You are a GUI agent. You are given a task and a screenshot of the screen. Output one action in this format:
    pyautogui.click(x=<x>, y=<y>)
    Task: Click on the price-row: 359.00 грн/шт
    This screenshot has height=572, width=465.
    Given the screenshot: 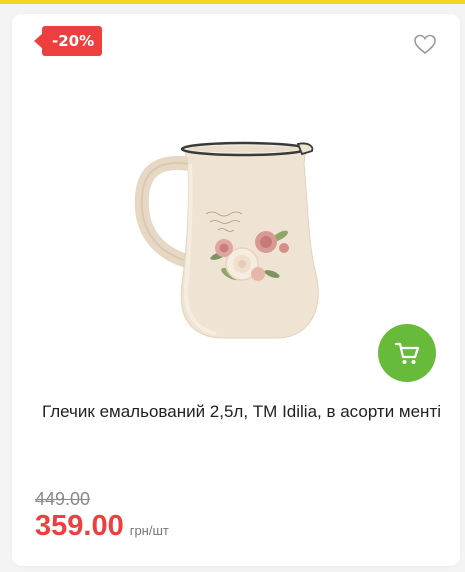 What is the action you would take?
    pyautogui.click(x=102, y=526)
    